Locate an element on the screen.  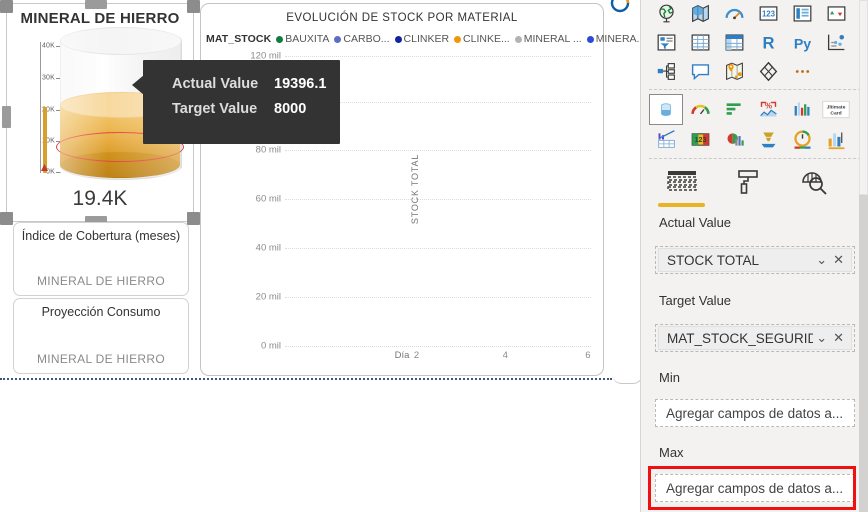
gauge-actual-bar is located at coordinates (45, 140).